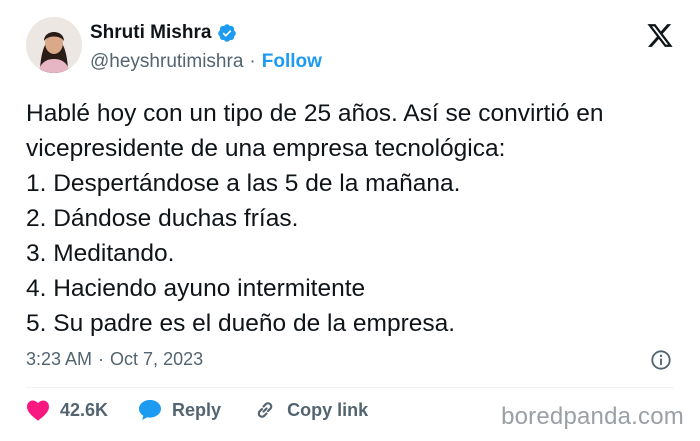  What do you see at coordinates (162, 218) in the screenshot?
I see `tweet-line: 2. Dándose duchas frías.` at bounding box center [162, 218].